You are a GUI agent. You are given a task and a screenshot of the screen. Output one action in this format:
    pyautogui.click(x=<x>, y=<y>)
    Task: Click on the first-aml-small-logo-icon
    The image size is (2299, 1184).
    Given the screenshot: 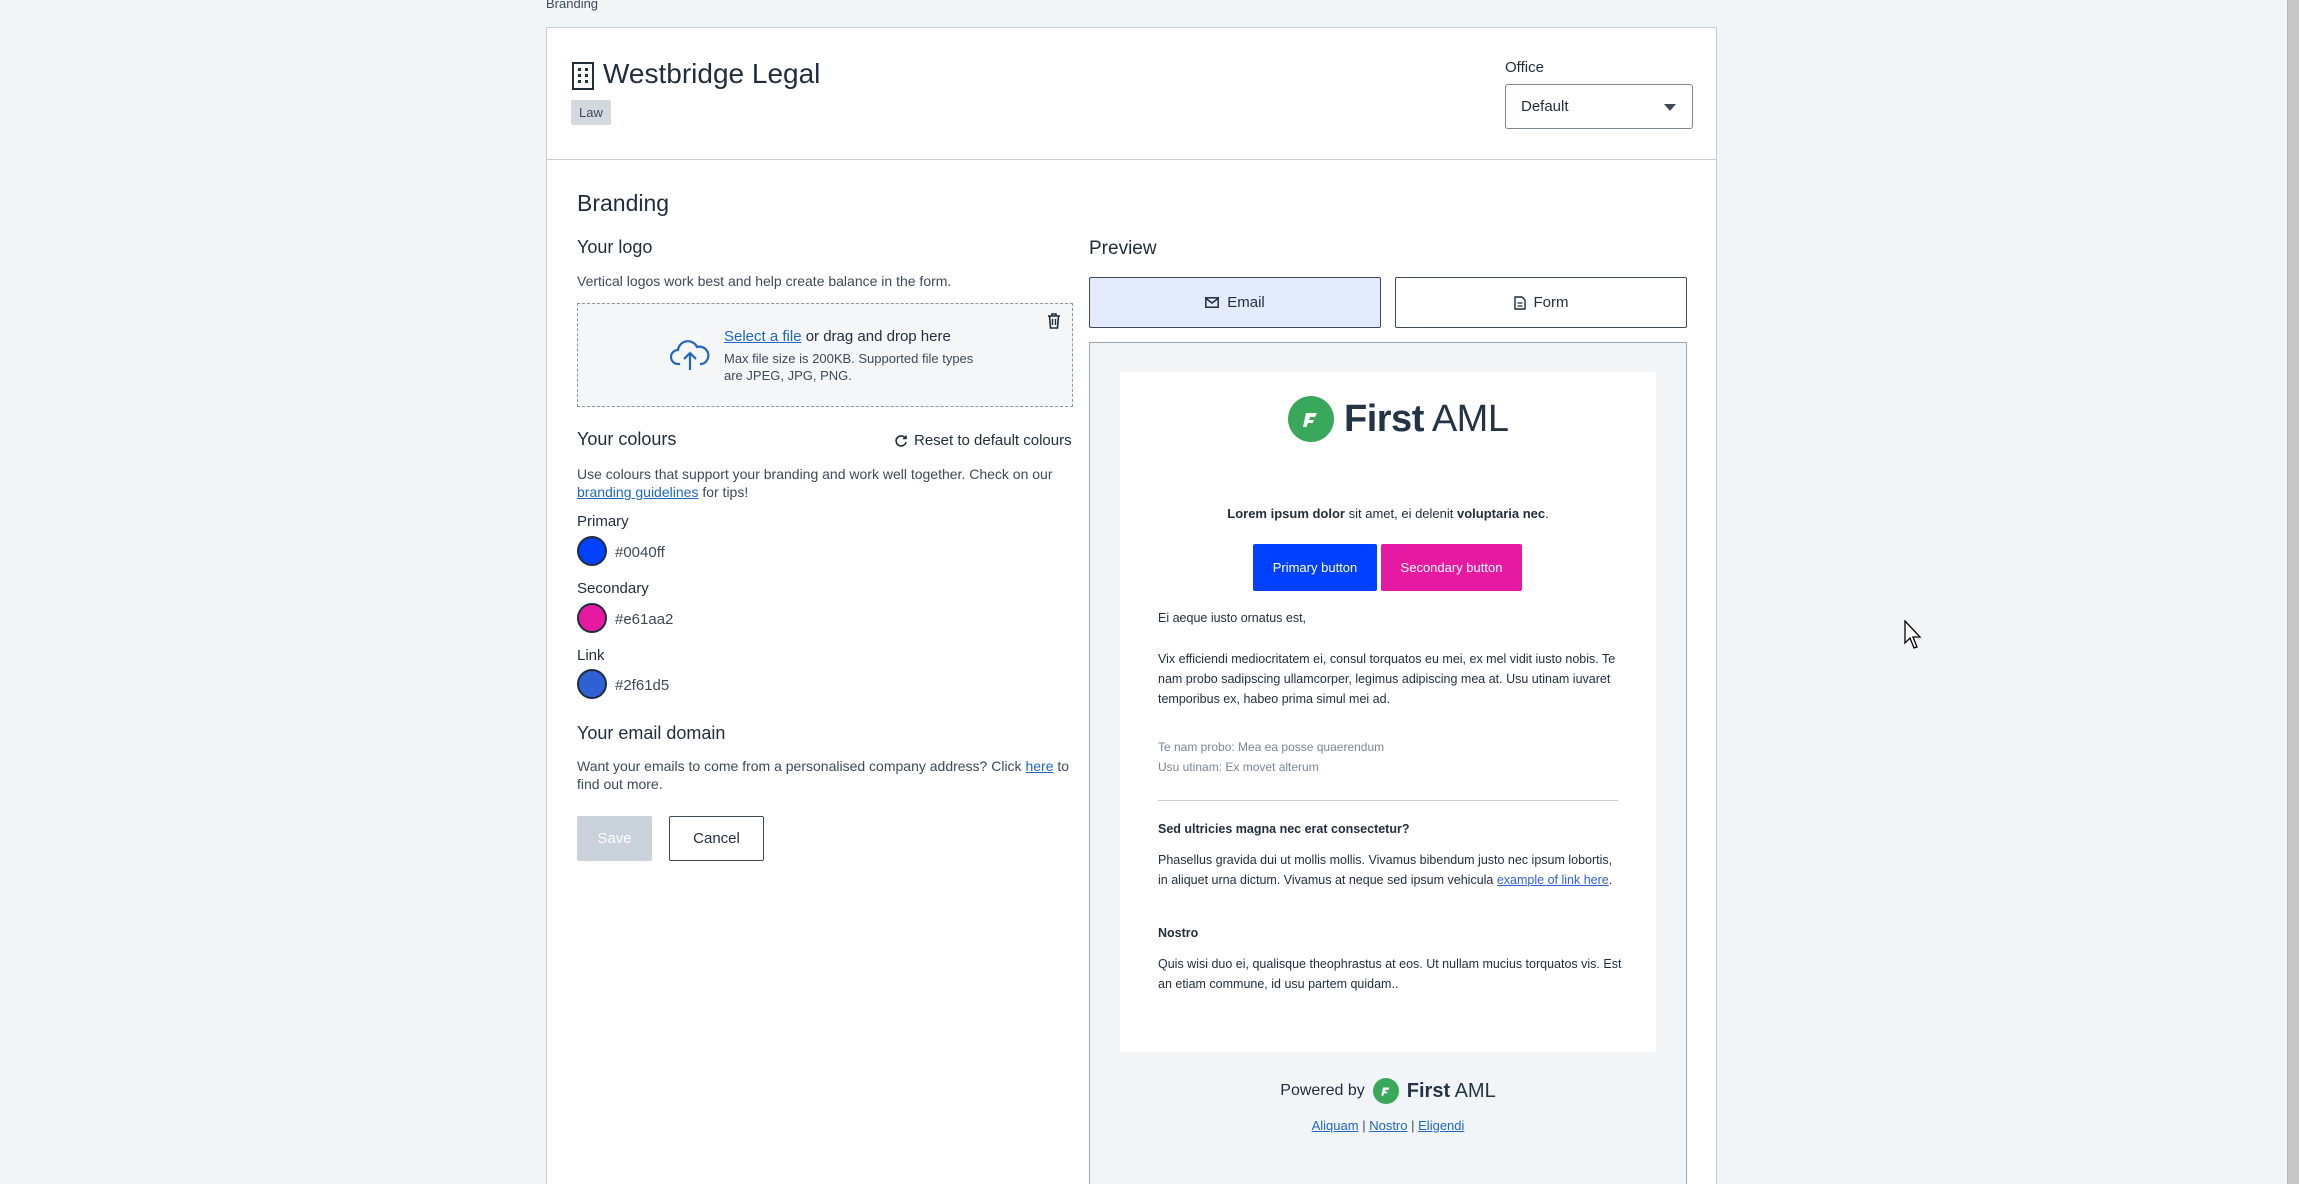 What is the action you would take?
    pyautogui.click(x=1385, y=1091)
    